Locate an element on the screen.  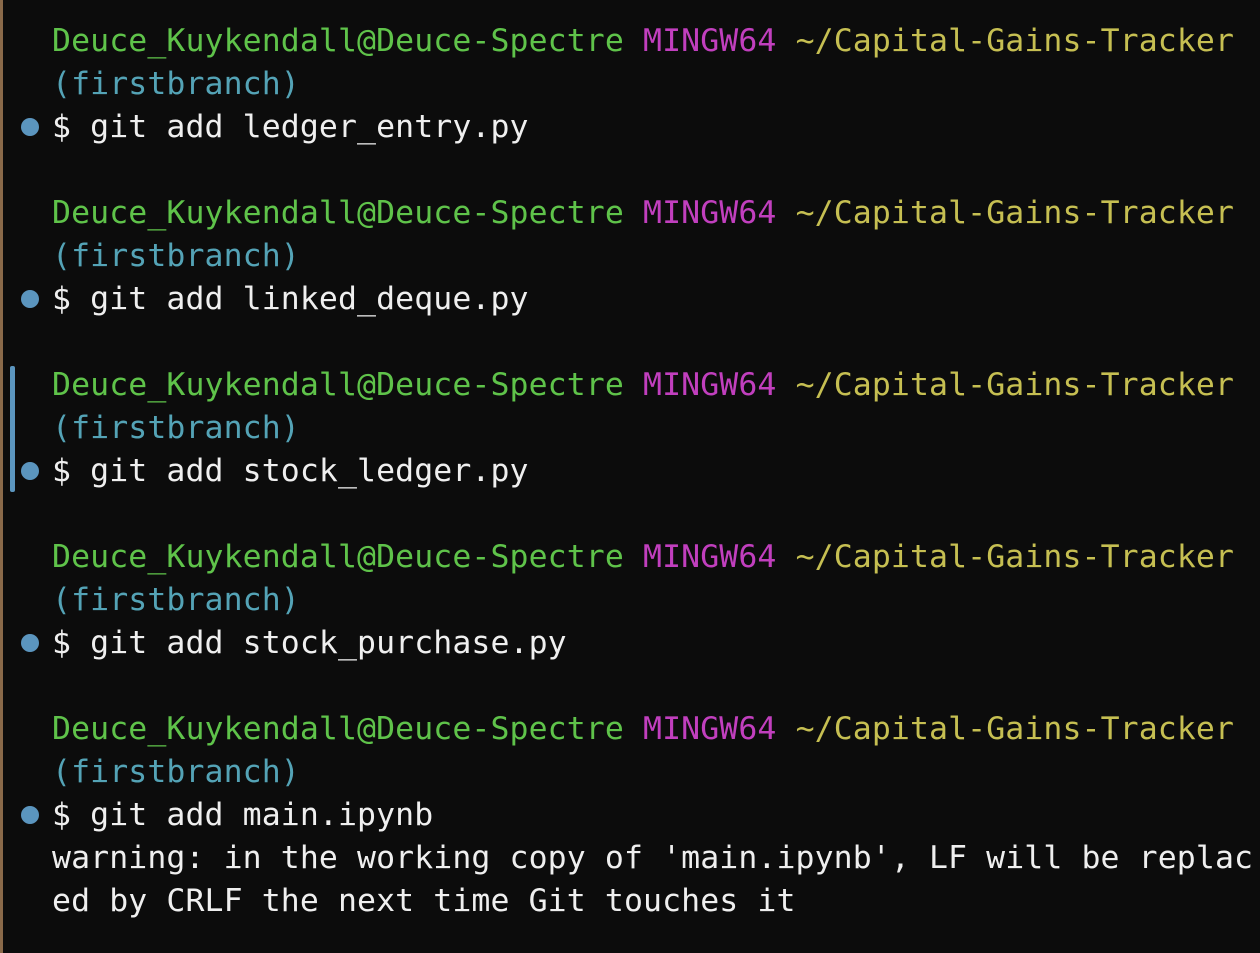
command-line: $ git add stock_purchase.py is located at coordinates (309, 643).